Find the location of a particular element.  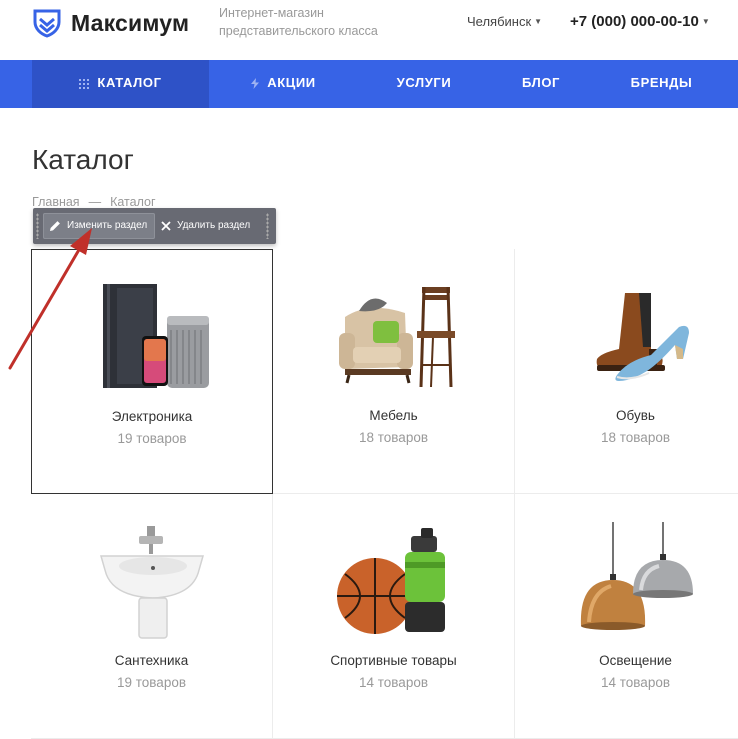

phone-number: +7 (000) 000-00-10 is located at coordinates (634, 21).